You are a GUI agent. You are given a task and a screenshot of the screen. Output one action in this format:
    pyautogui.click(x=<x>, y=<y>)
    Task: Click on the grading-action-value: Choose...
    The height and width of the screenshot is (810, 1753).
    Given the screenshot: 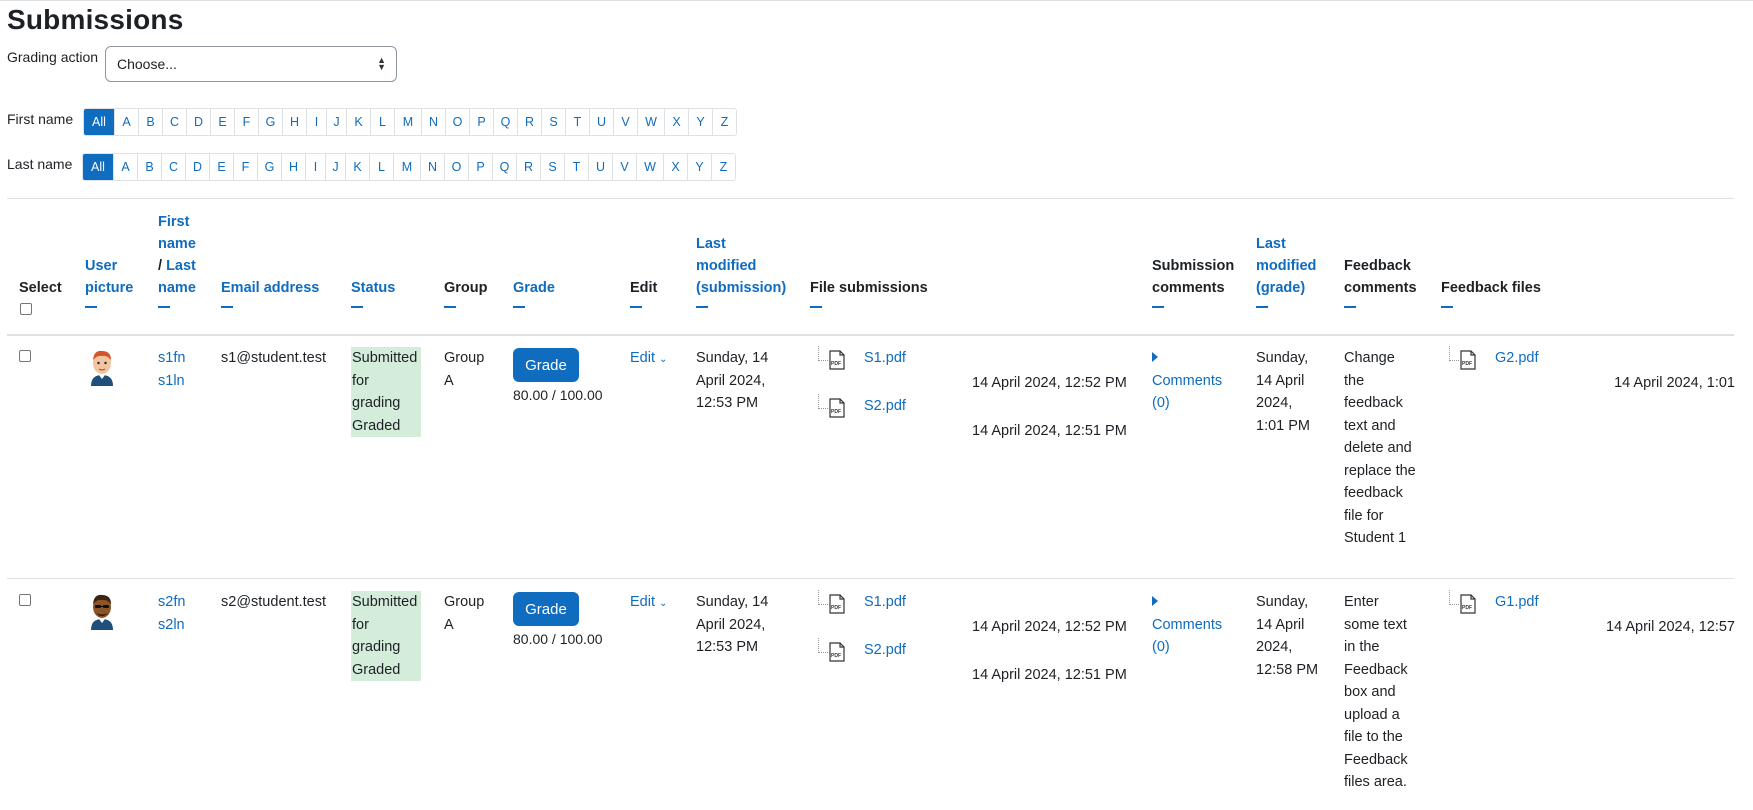 What is the action you would take?
    pyautogui.click(x=147, y=64)
    